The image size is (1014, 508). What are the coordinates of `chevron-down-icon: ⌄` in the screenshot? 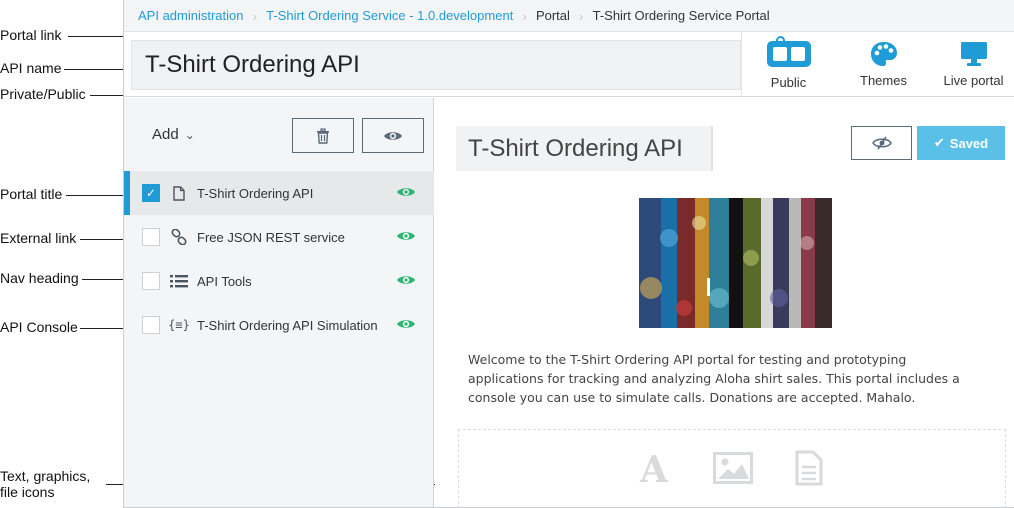 It's located at (189, 134).